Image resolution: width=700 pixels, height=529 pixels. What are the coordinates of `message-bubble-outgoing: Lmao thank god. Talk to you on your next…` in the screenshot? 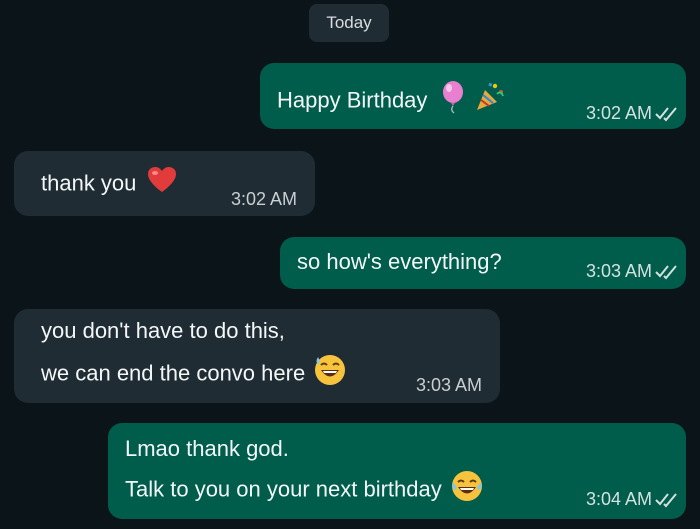 It's located at (397, 471).